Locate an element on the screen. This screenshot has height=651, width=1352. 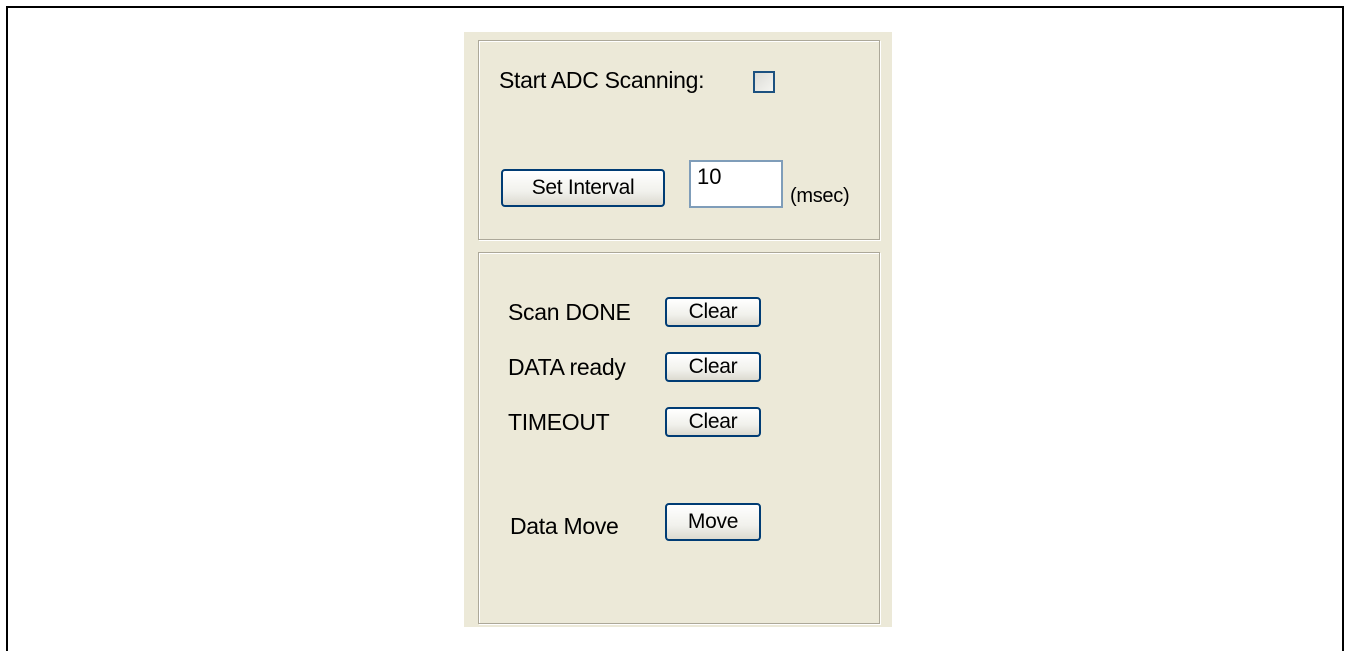
data-ready-label: DATA ready is located at coordinates (567, 367).